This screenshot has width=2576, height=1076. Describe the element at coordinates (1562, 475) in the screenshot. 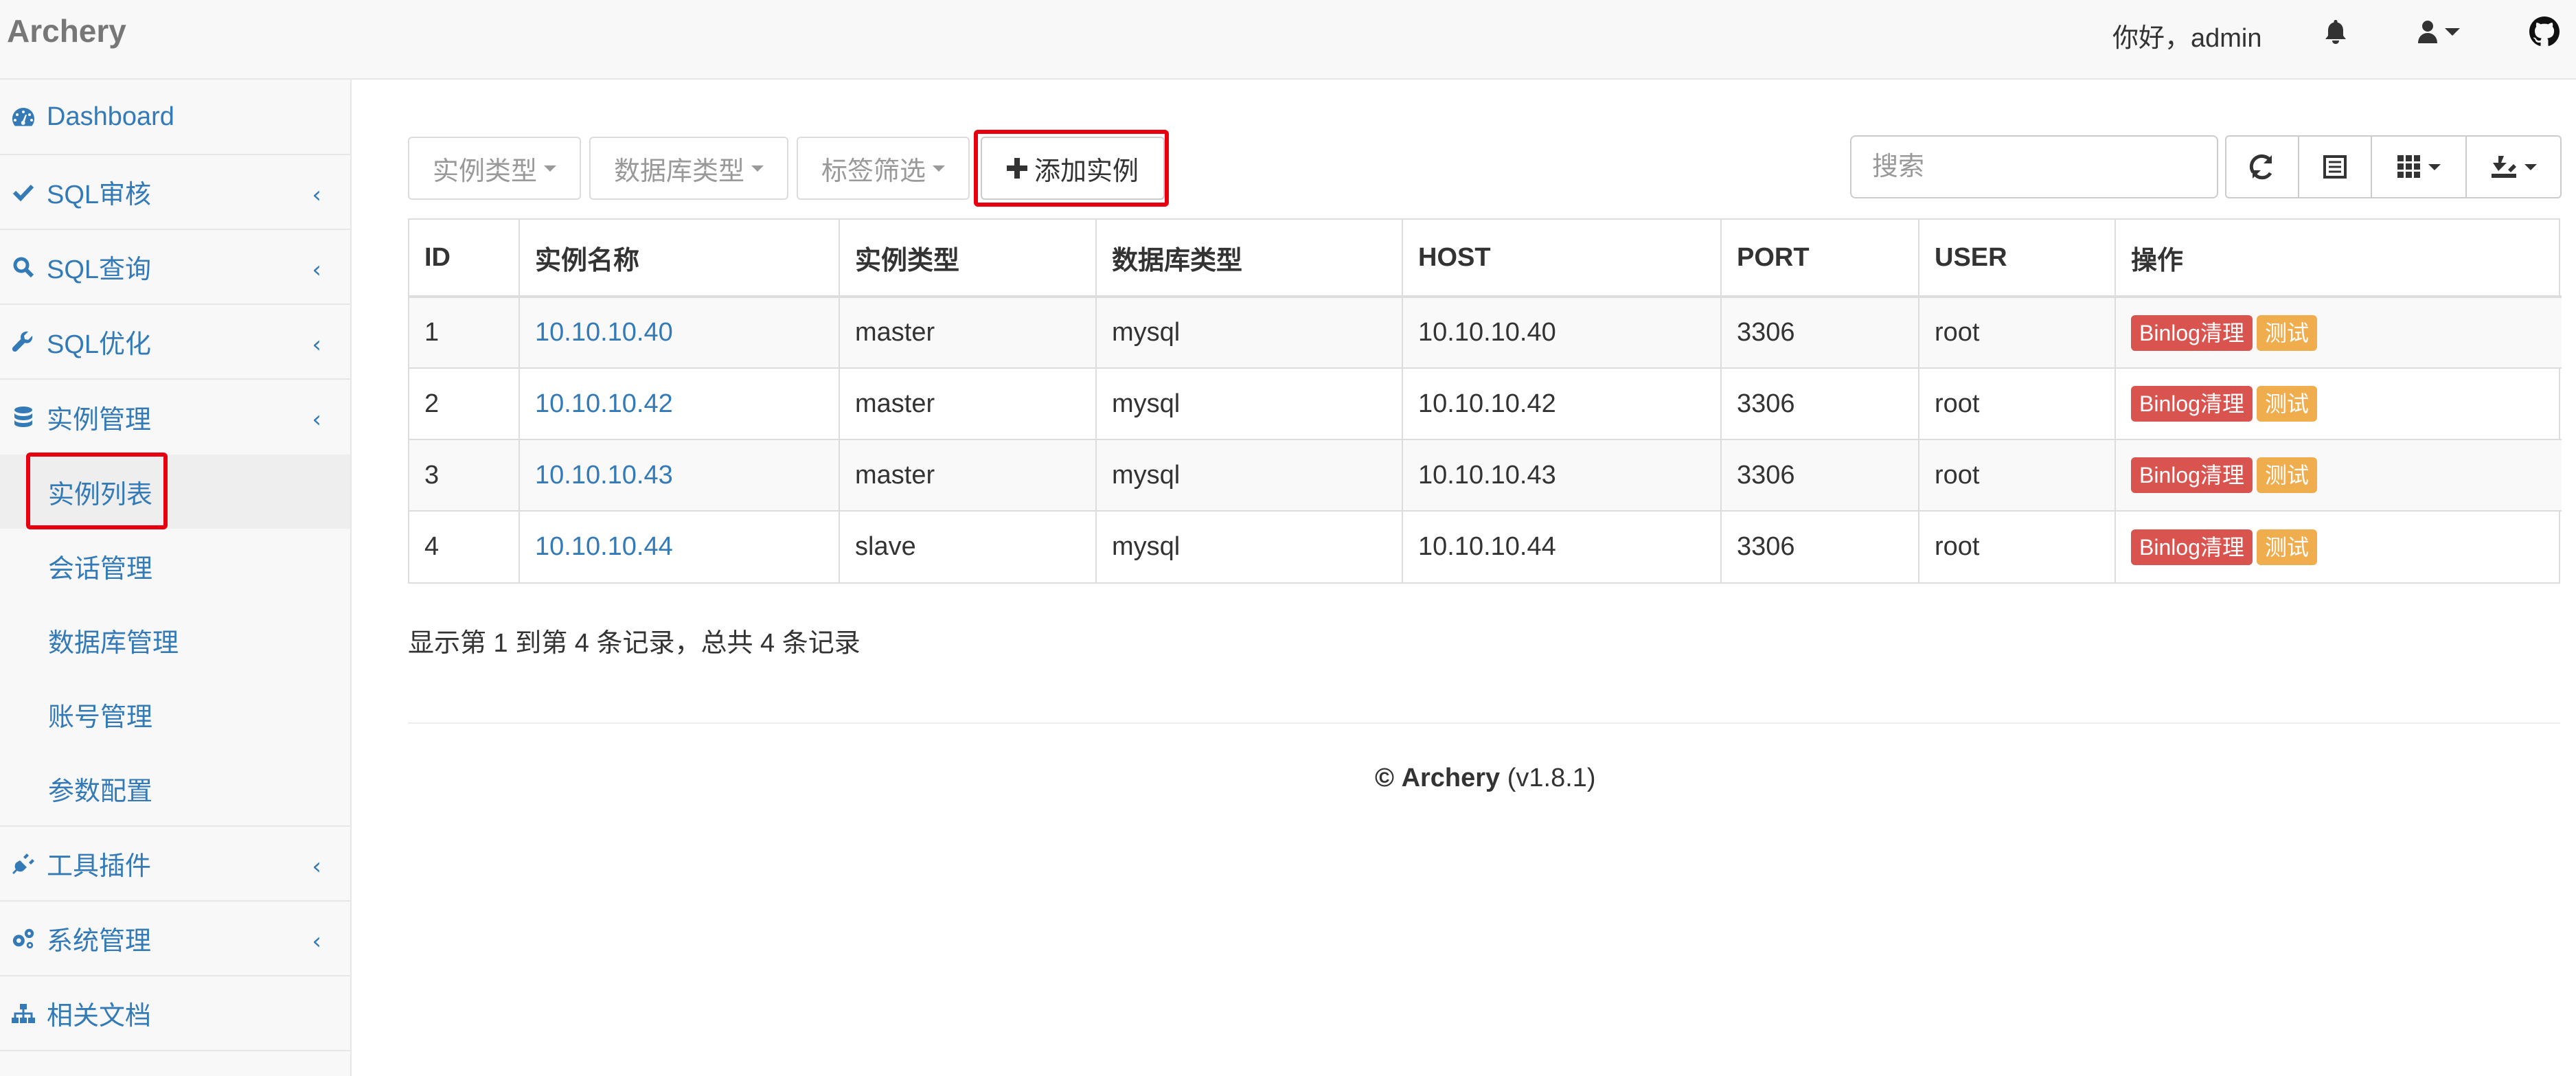

I see `cell-host: 10.10.10.43` at that location.